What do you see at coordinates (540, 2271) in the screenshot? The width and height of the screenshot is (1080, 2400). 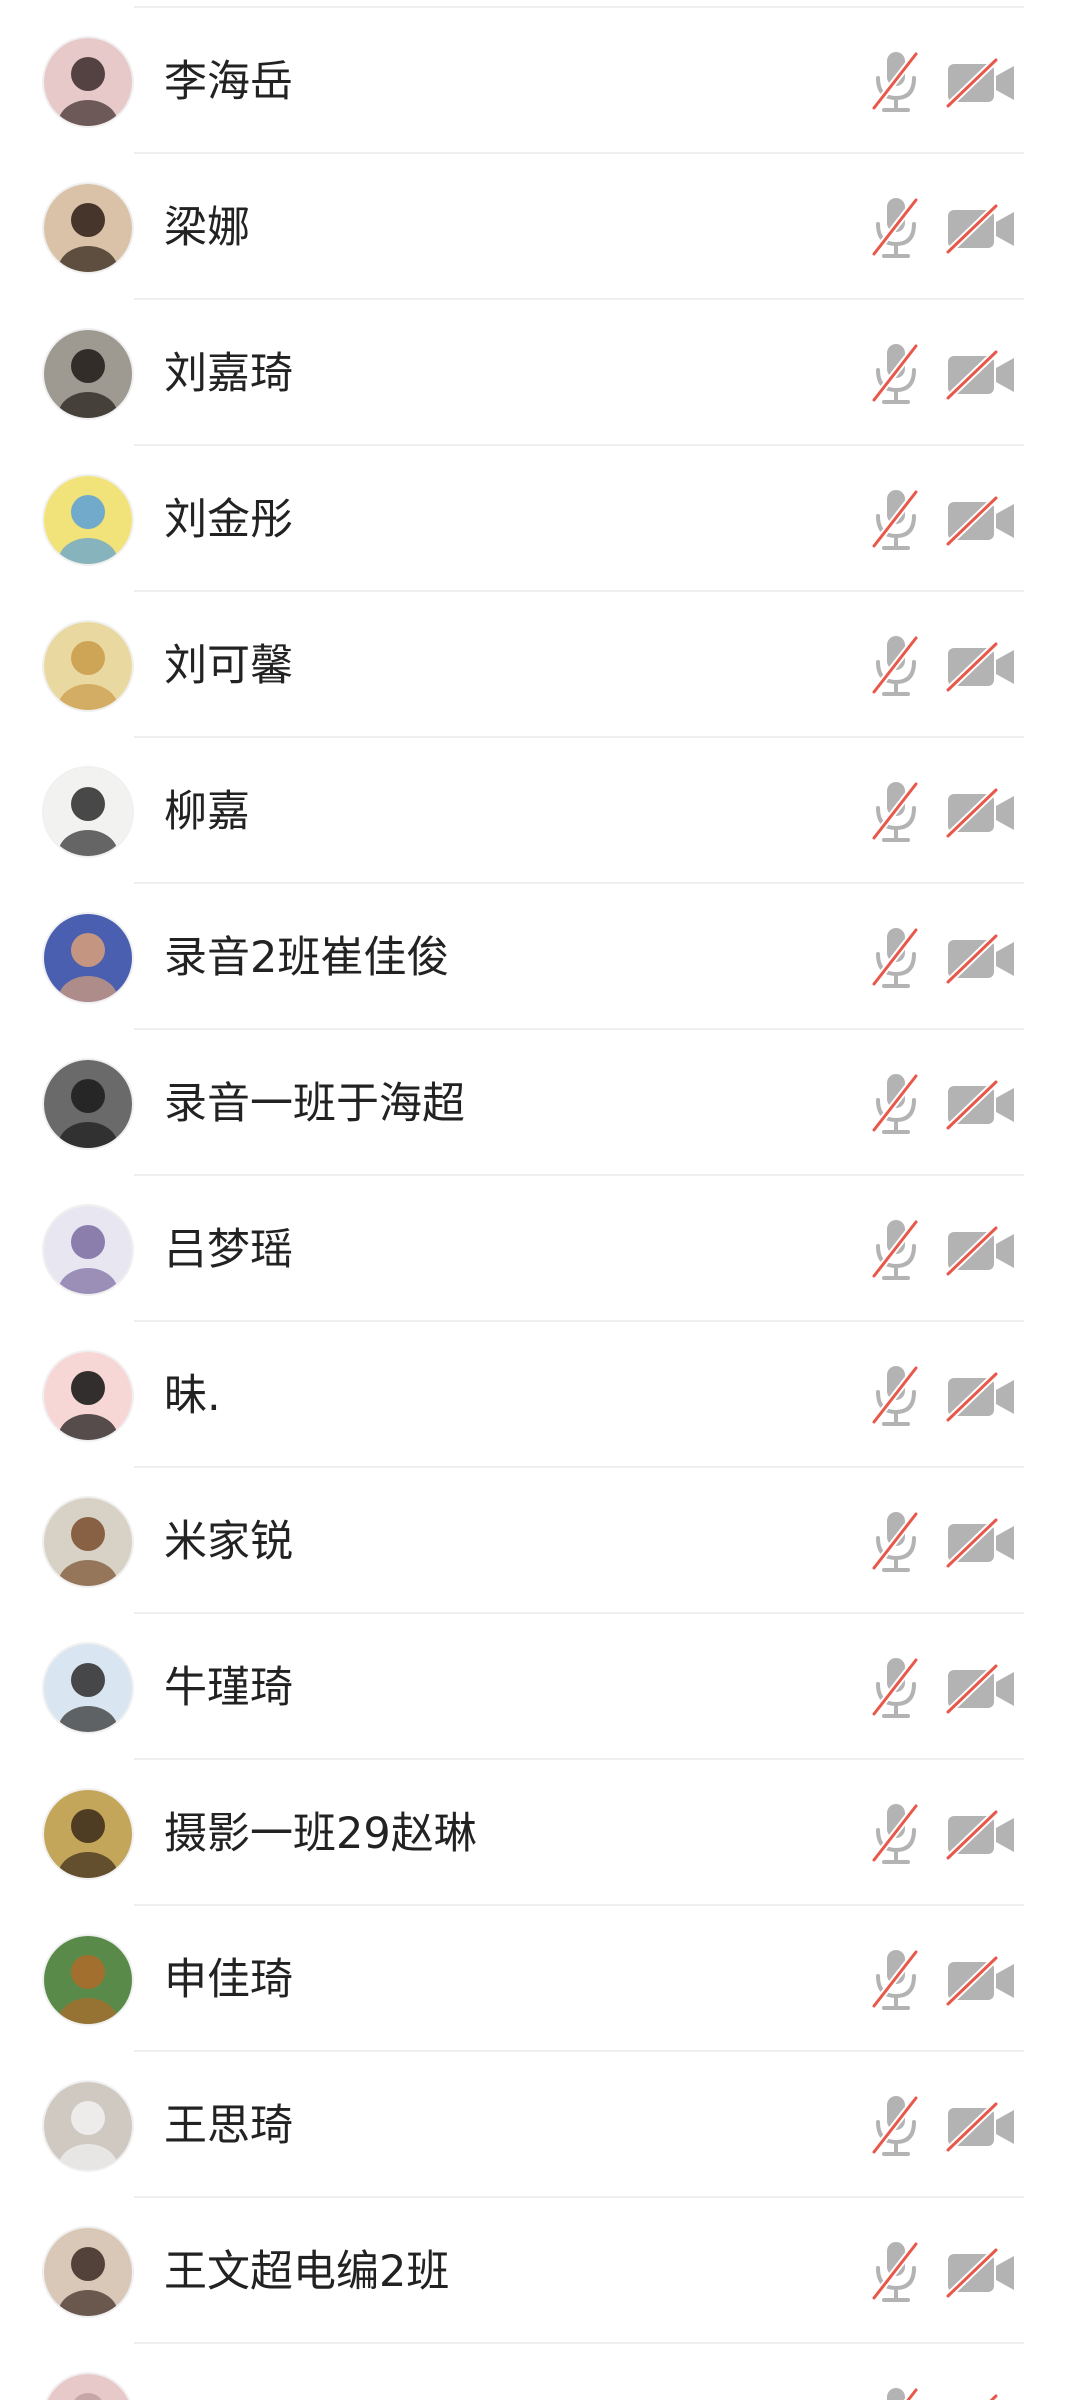 I see `participant-row: 王文超电编2班` at bounding box center [540, 2271].